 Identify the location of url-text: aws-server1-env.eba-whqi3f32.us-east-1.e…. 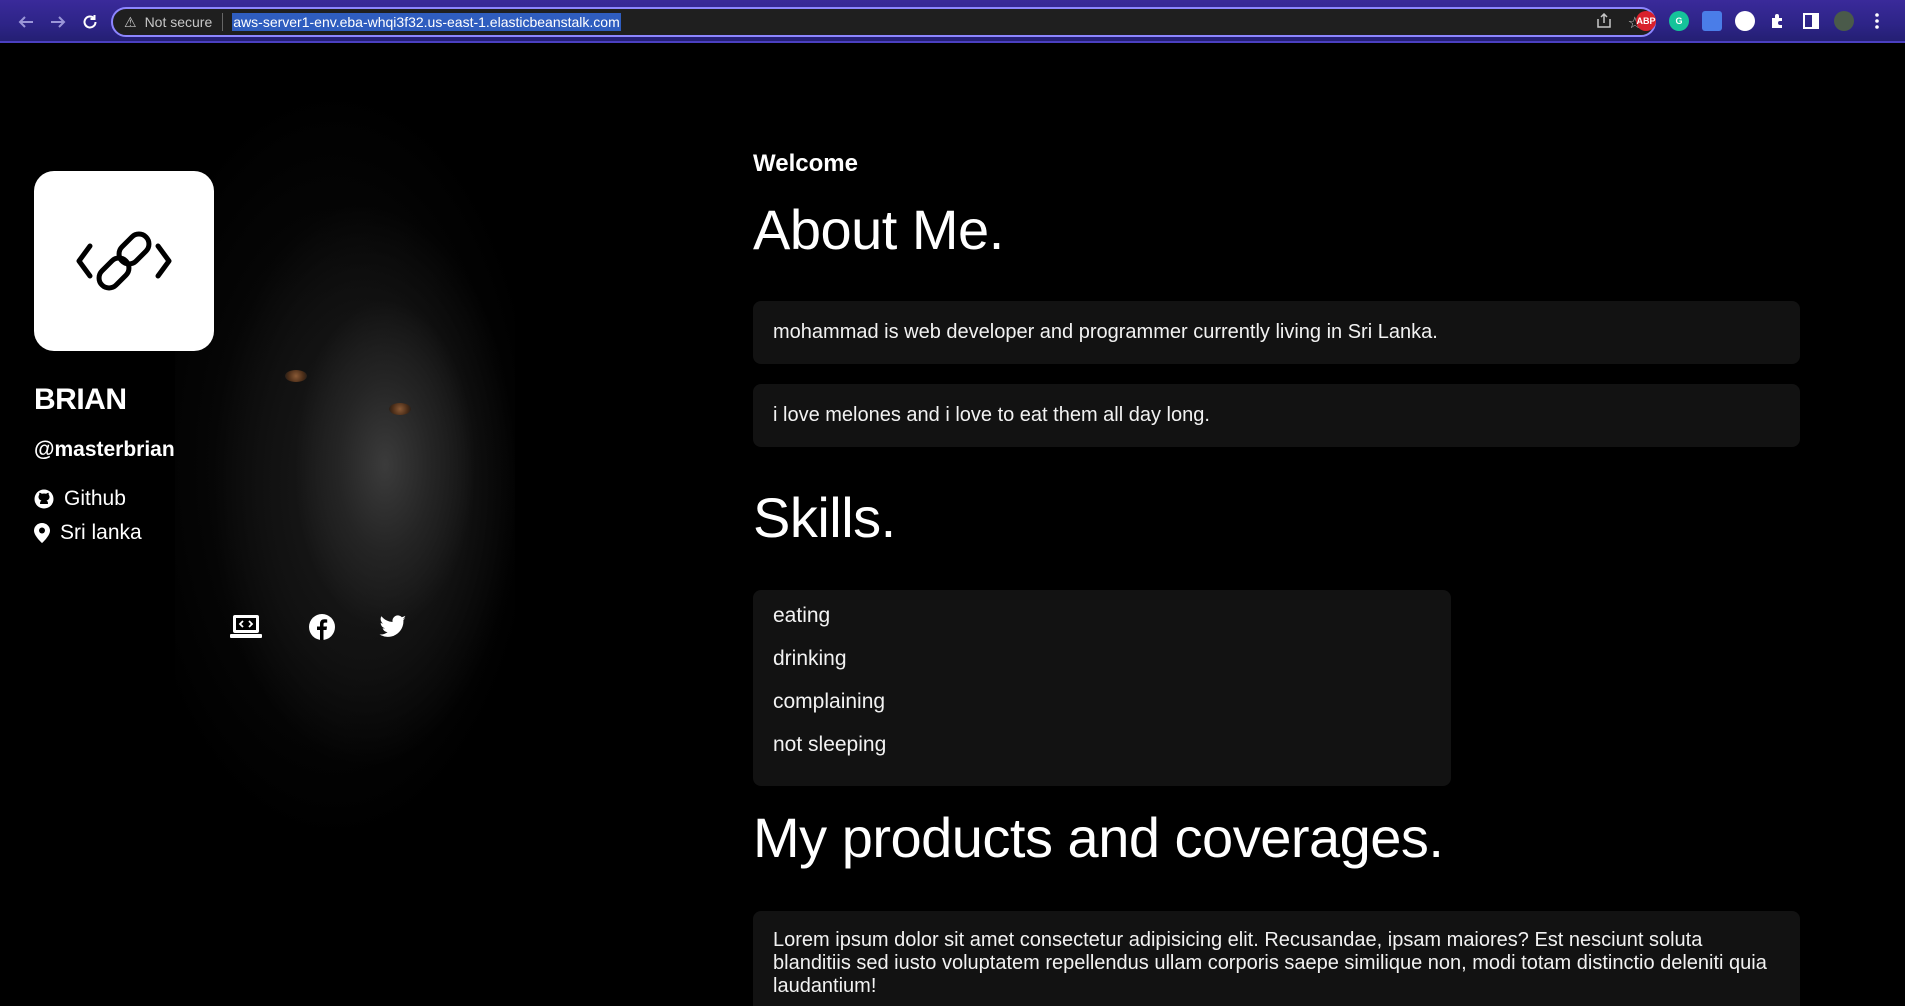
(426, 22).